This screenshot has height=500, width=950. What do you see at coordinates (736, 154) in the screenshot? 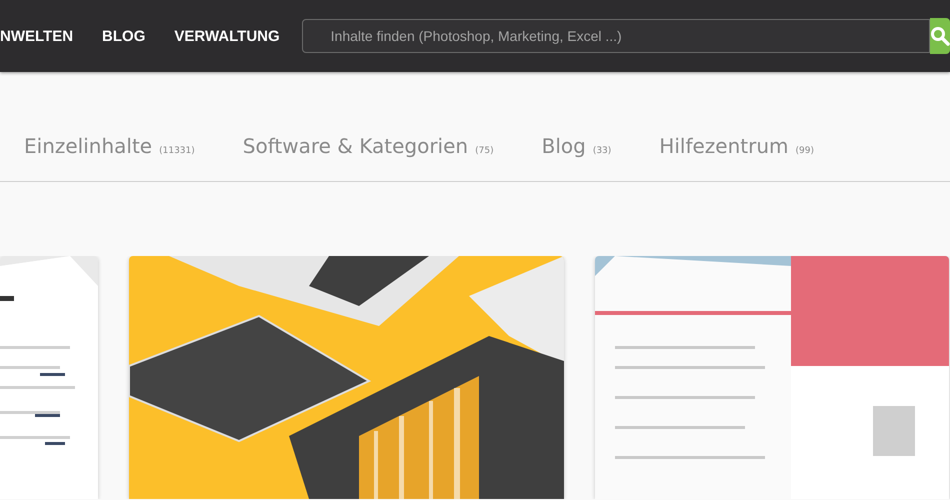
I see `category-tab: Hilfezentrum (99)` at bounding box center [736, 154].